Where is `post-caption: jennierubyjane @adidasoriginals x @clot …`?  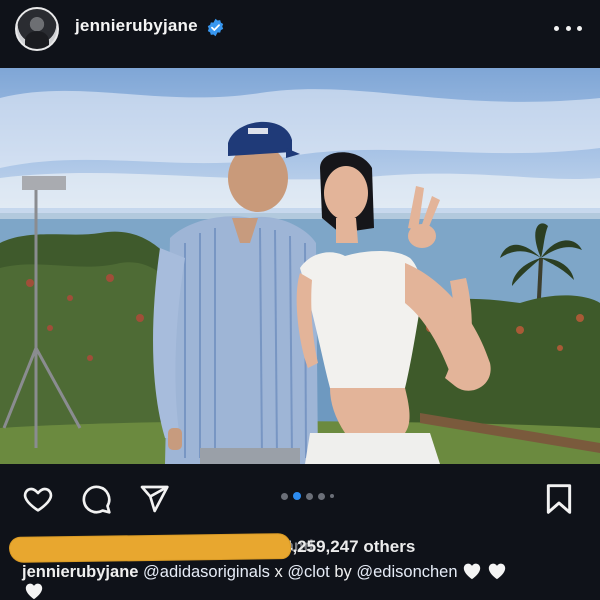 post-caption: jennierubyjane @adidasoriginals x @clot … is located at coordinates (307, 572).